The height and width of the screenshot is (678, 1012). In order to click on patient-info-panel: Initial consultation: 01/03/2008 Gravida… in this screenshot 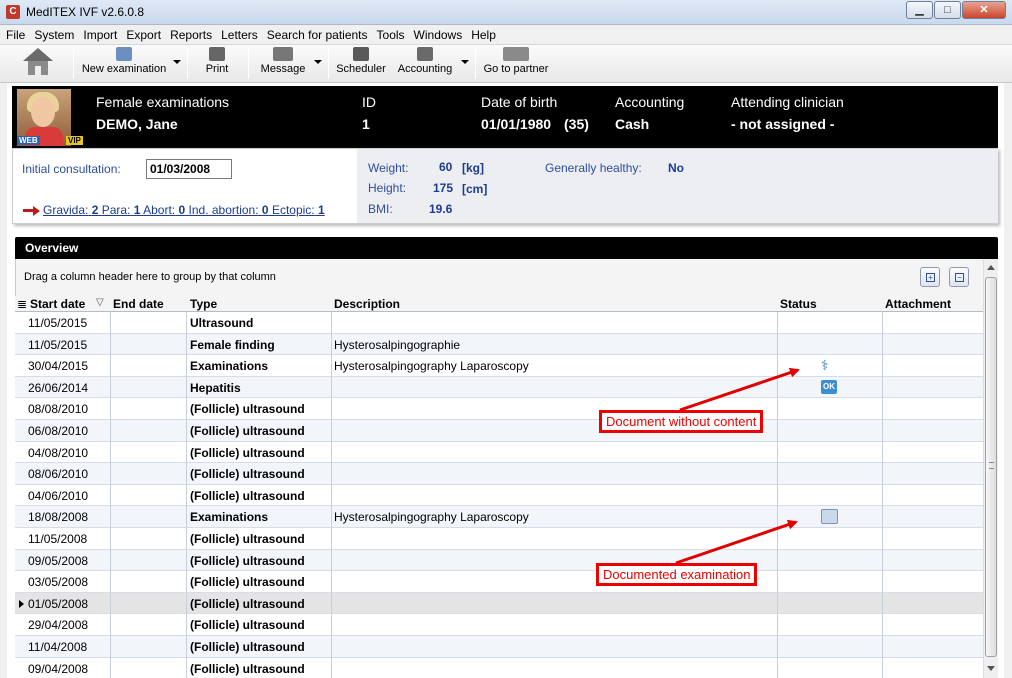, I will do `click(505, 186)`.